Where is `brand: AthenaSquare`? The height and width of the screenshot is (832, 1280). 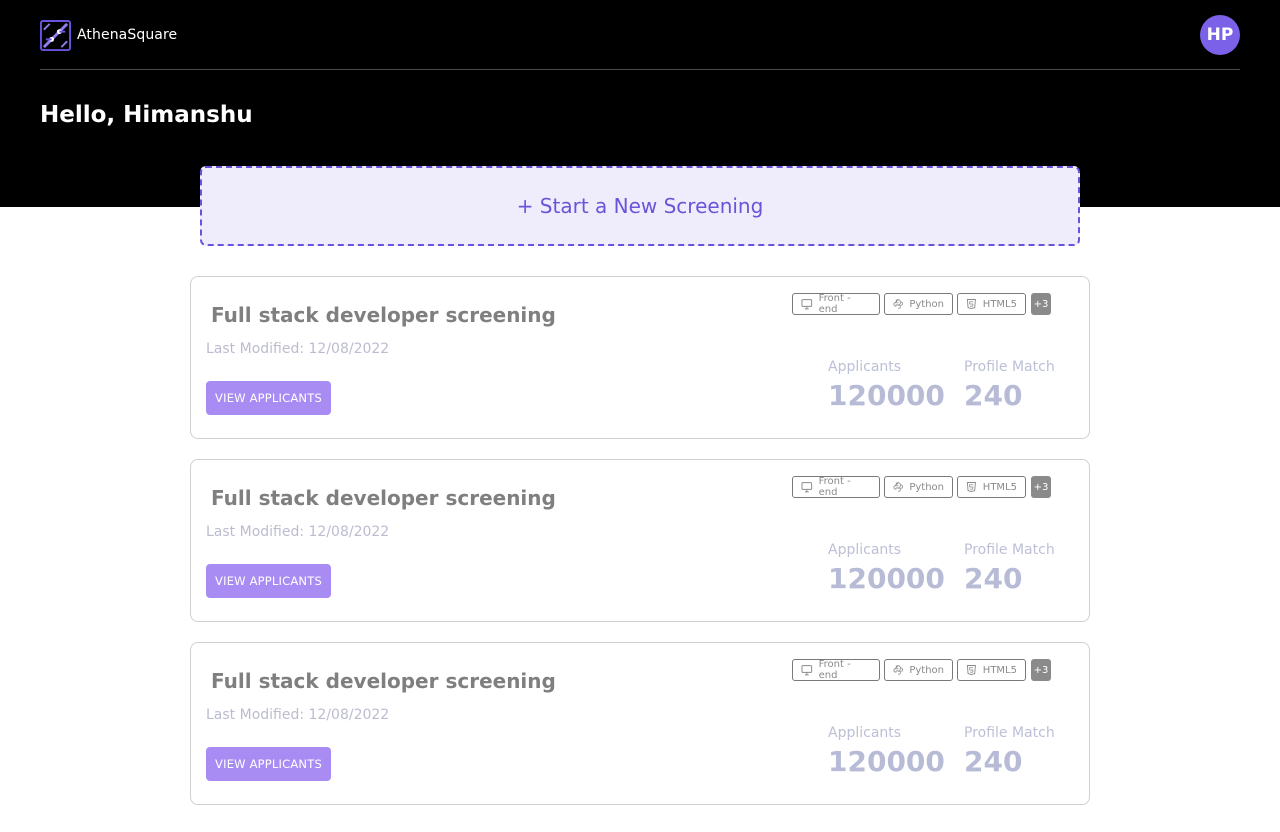
brand: AthenaSquare is located at coordinates (108, 35).